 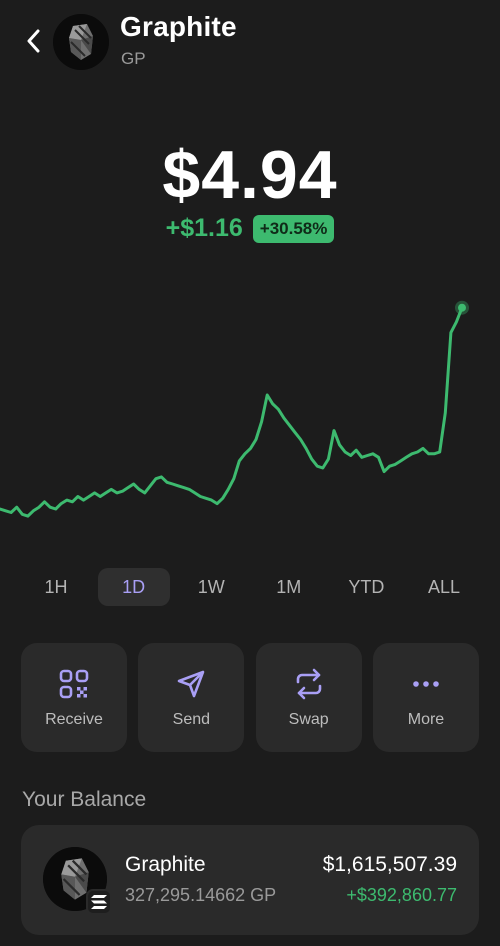 I want to click on price-change-percent-badge: +30.58%, so click(x=293, y=228).